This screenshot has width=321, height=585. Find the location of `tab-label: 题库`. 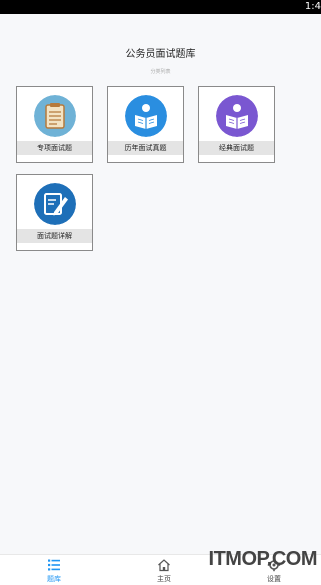

tab-label: 题库 is located at coordinates (54, 579).